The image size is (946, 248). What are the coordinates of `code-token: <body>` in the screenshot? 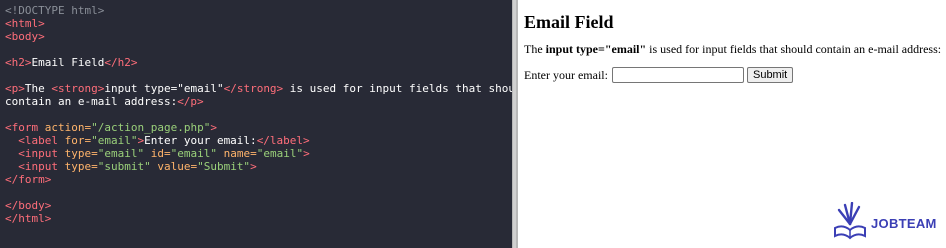 It's located at (25, 36).